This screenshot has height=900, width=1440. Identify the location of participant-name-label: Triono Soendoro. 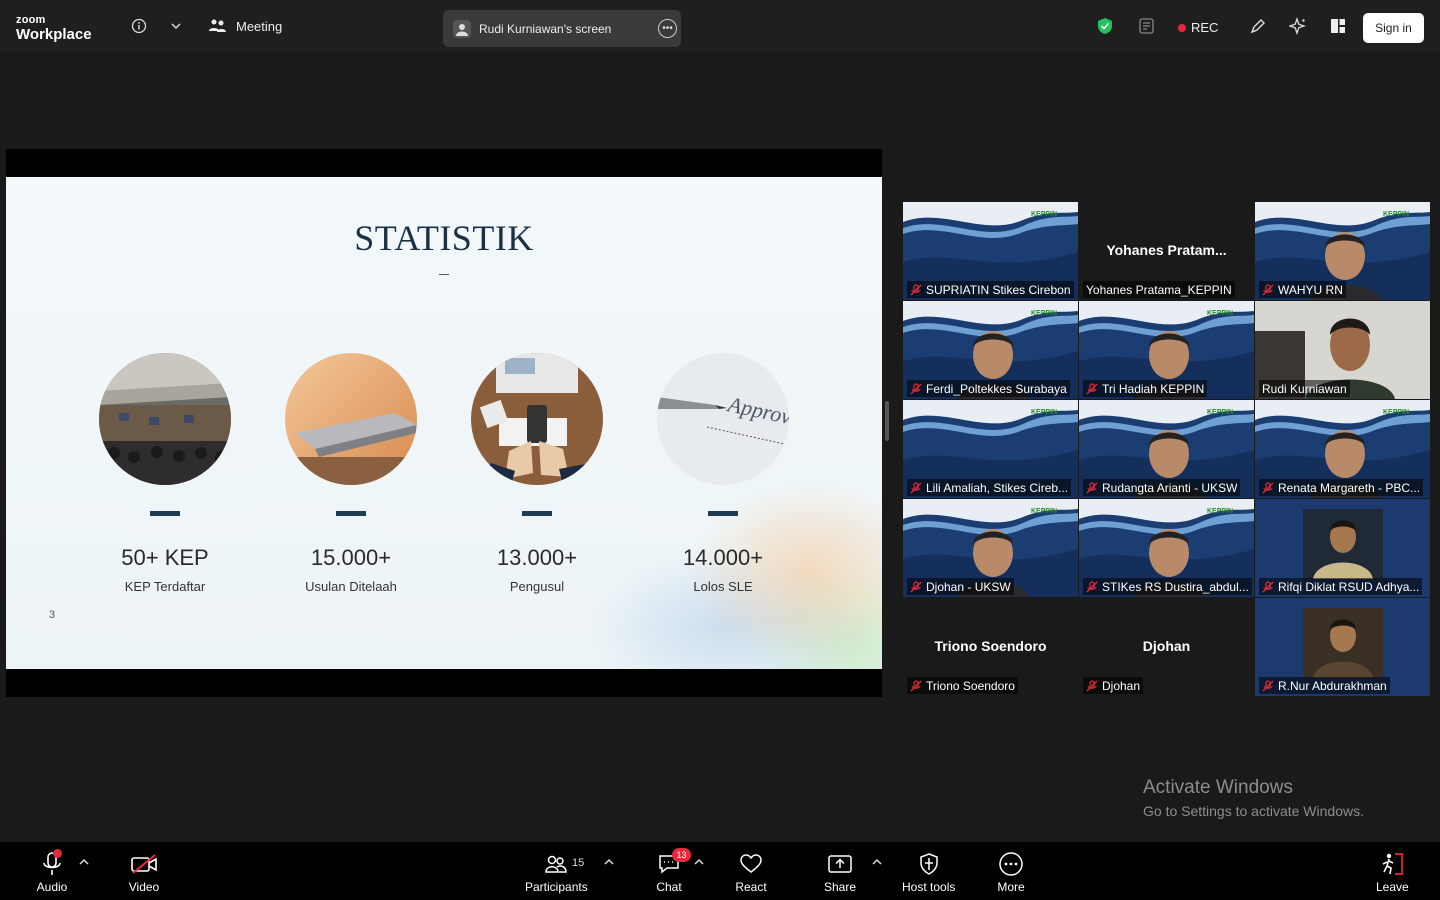
(962, 685).